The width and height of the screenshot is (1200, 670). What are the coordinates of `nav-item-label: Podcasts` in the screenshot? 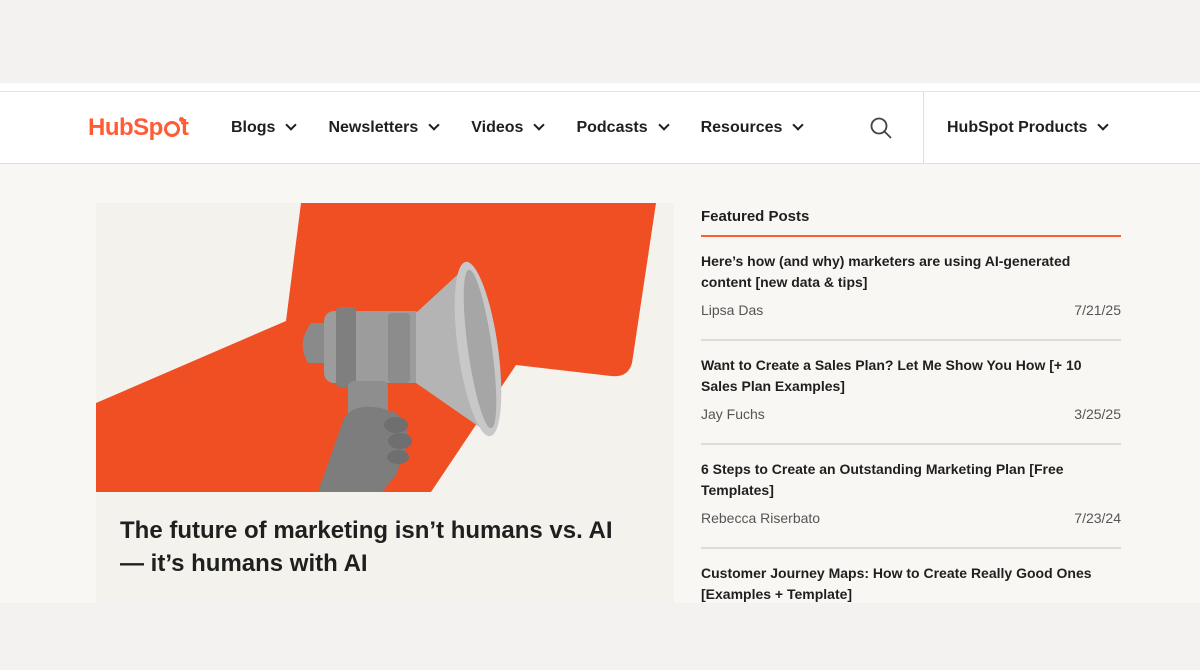 It's located at (612, 127).